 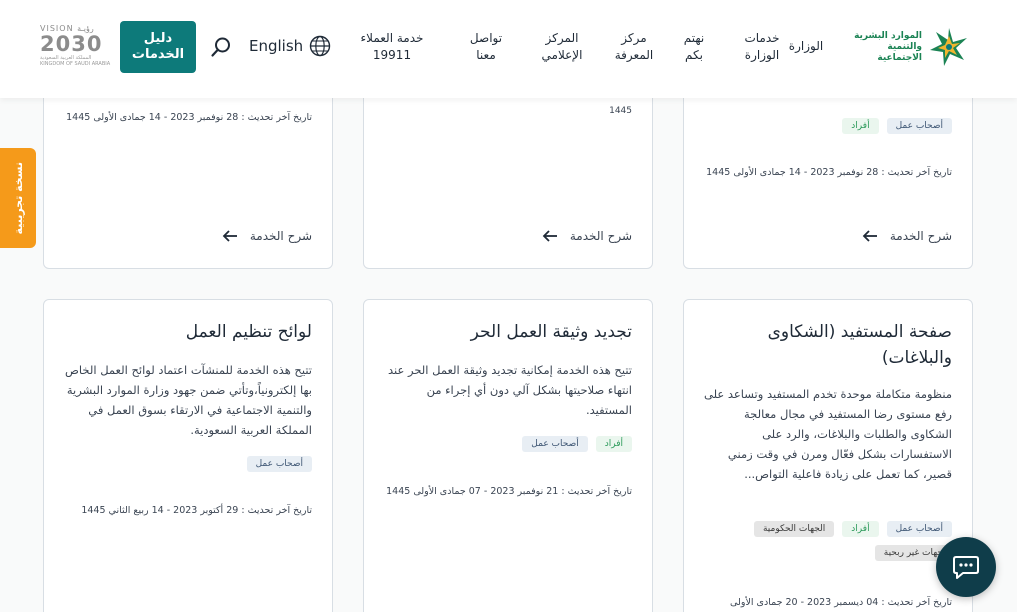 What do you see at coordinates (634, 47) in the screenshot?
I see `nav-knowledge-center: مركز المعرفة` at bounding box center [634, 47].